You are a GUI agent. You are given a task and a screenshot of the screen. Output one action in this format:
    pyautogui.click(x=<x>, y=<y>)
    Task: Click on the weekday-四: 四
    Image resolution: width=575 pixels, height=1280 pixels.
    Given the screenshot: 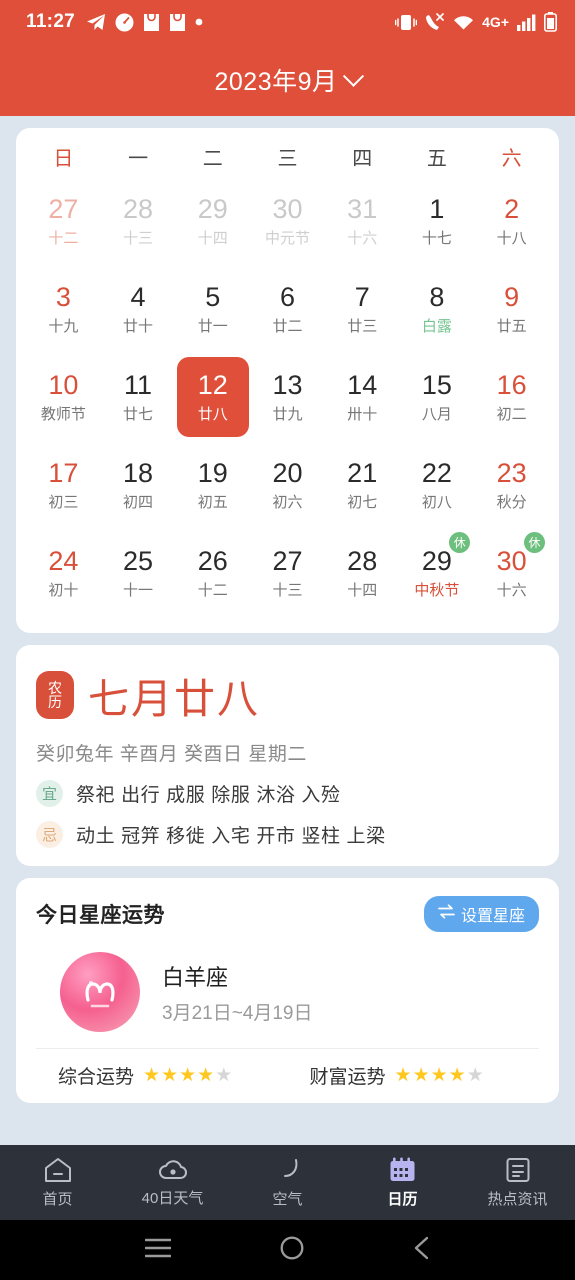 What is the action you would take?
    pyautogui.click(x=362, y=159)
    